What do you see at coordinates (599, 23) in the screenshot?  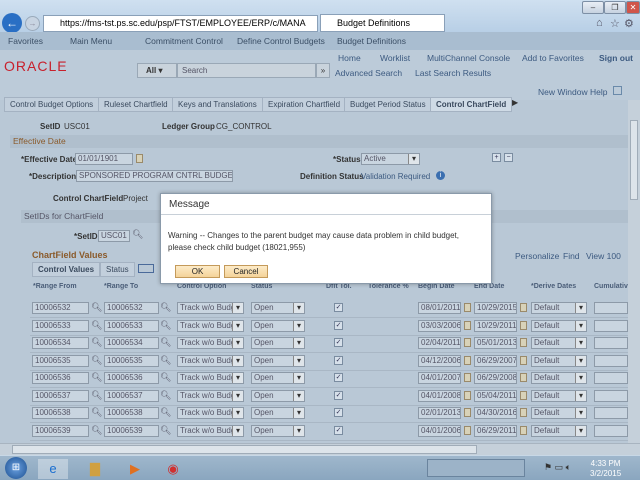 I see `home-icon: ⌂` at bounding box center [599, 23].